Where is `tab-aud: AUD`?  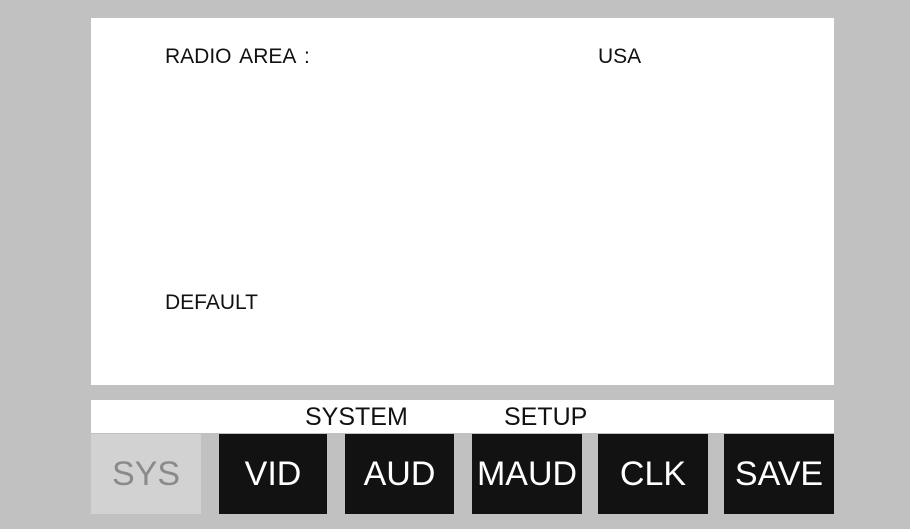 tab-aud: AUD is located at coordinates (399, 474).